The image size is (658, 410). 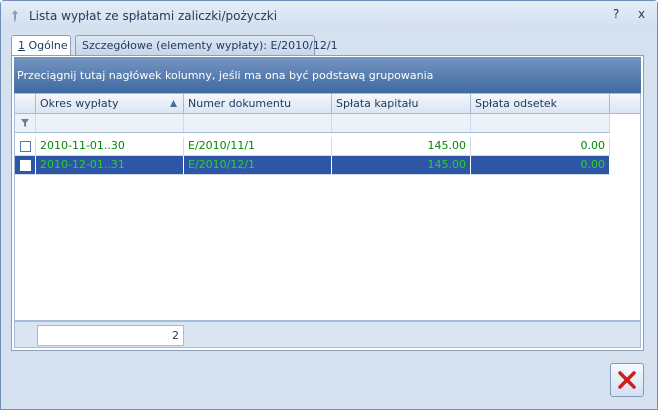 I want to click on column-header-period-label: Okres wypłaty, so click(x=79, y=103).